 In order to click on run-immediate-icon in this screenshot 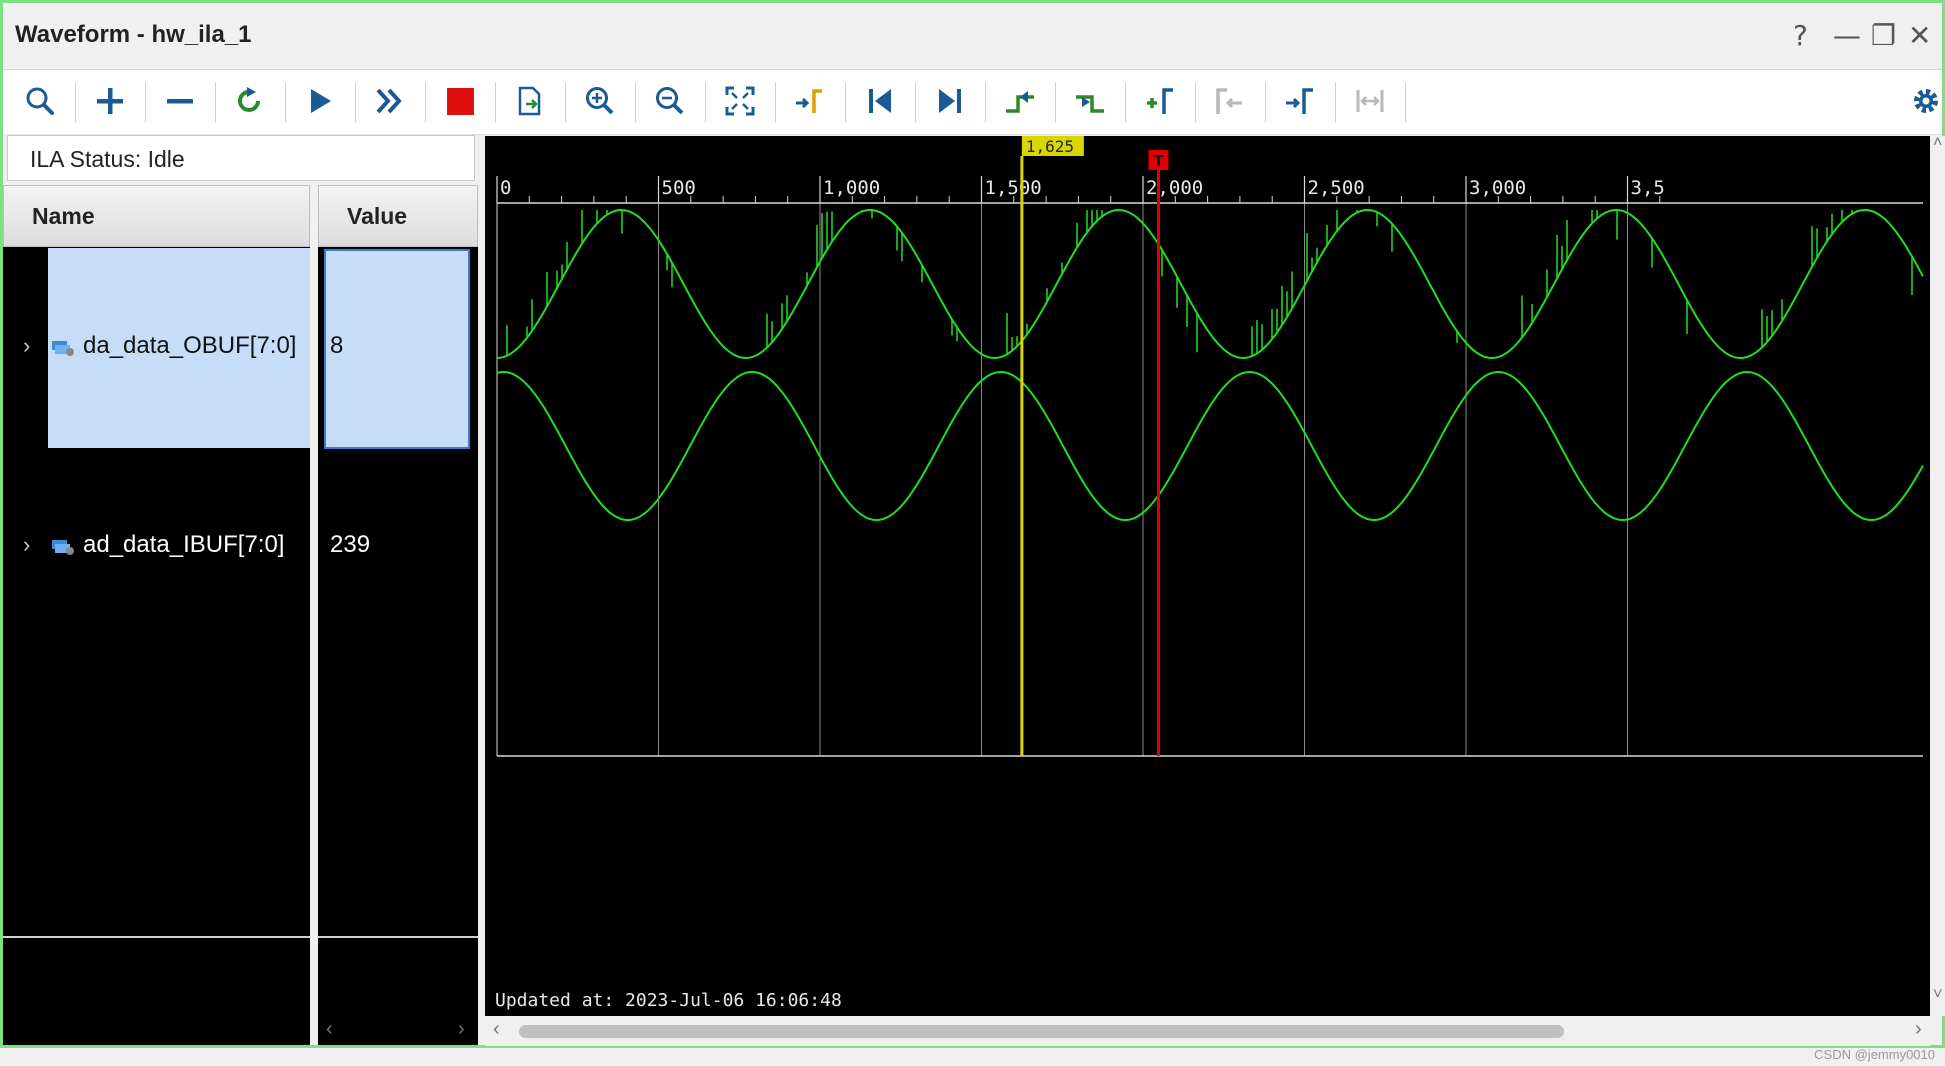, I will do `click(390, 101)`.